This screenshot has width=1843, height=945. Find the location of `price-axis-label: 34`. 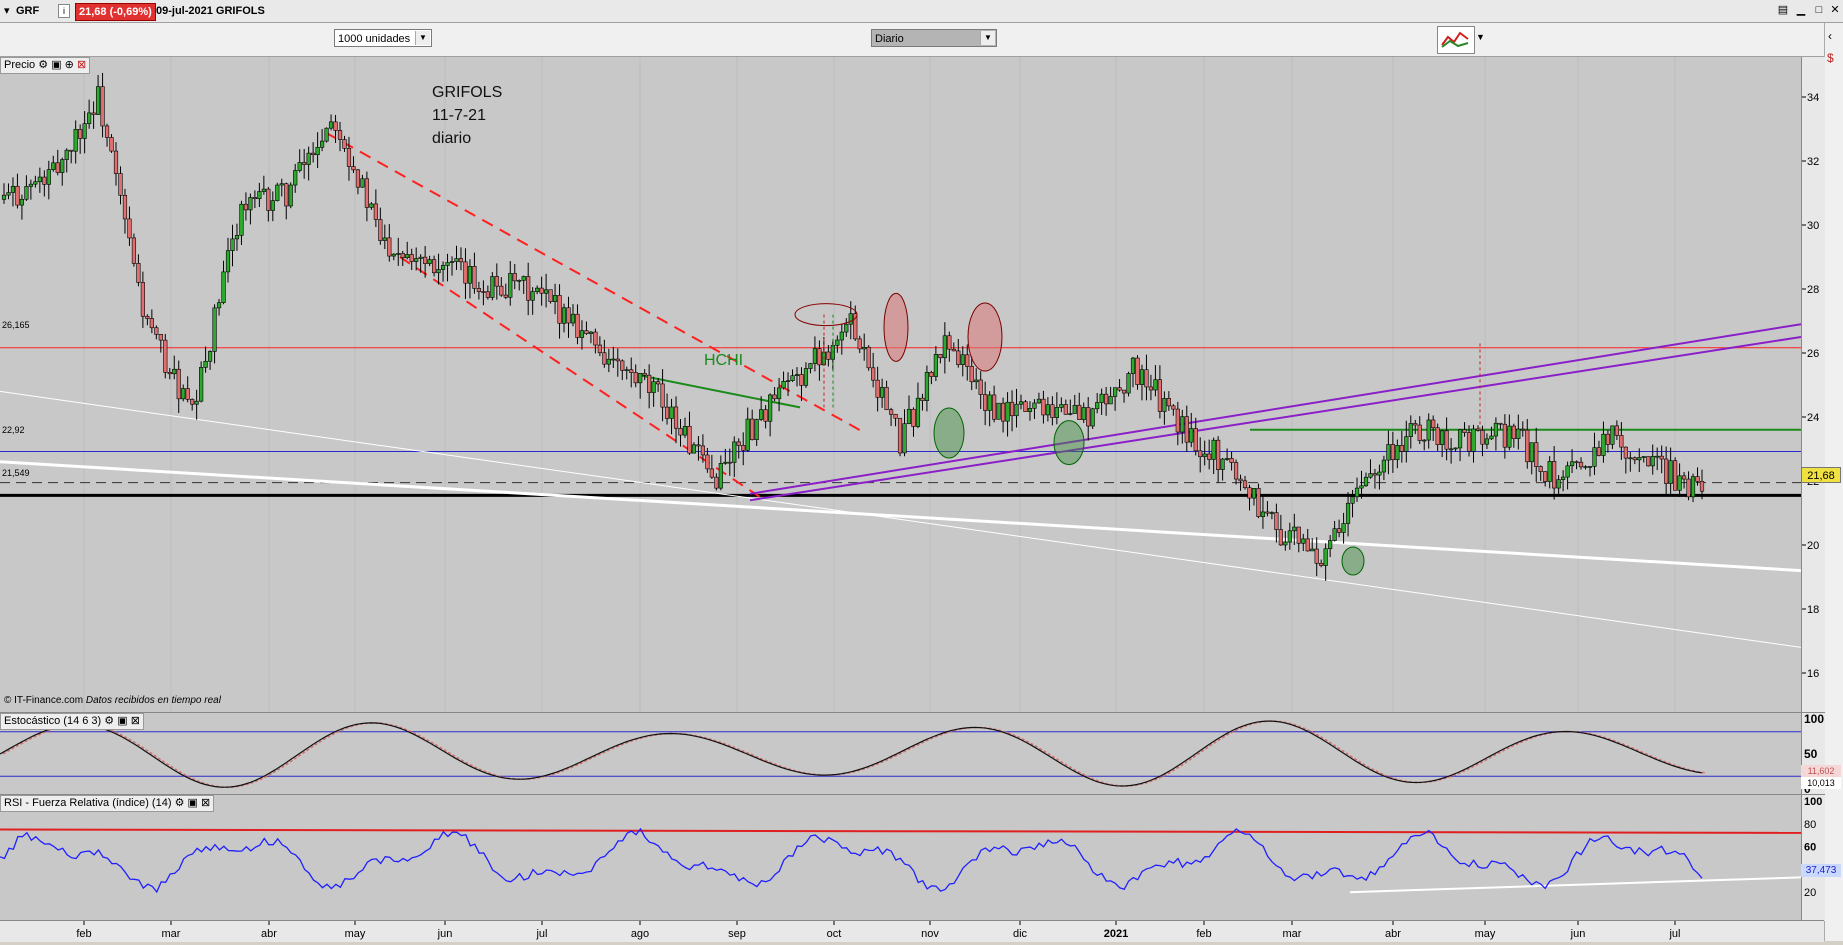

price-axis-label: 34 is located at coordinates (1813, 98).